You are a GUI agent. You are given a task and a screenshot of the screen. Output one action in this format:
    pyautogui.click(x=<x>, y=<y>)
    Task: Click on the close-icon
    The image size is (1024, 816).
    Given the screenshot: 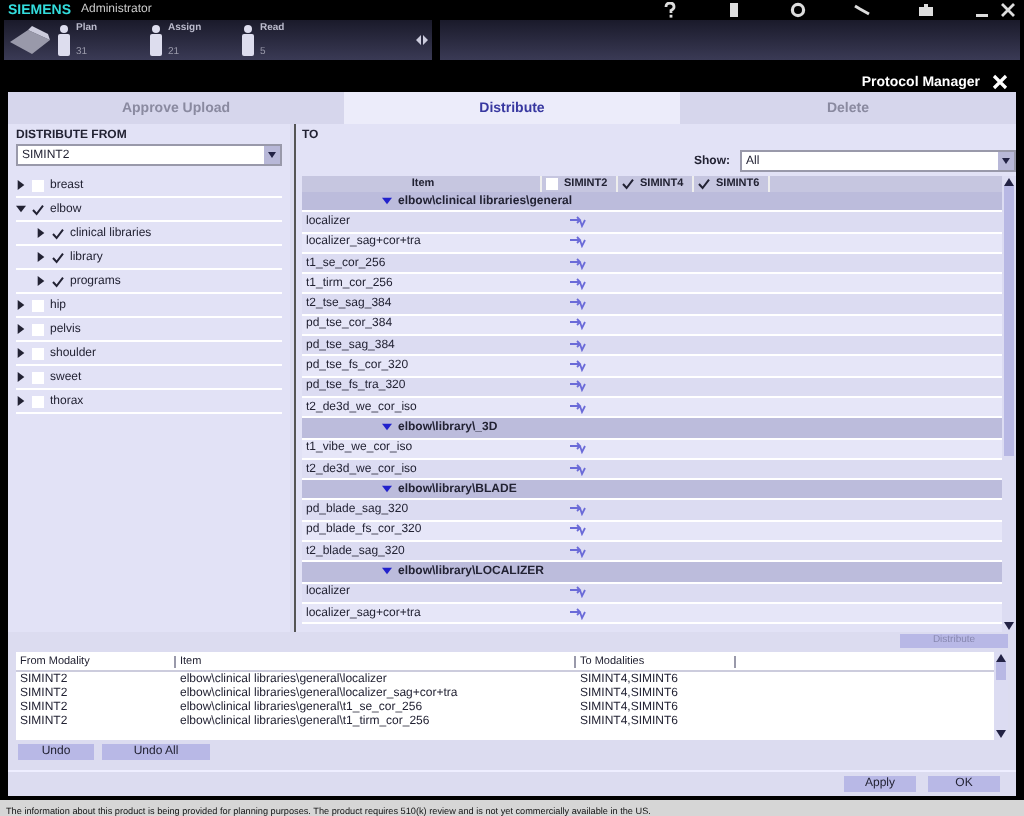 What is the action you would take?
    pyautogui.click(x=1008, y=10)
    